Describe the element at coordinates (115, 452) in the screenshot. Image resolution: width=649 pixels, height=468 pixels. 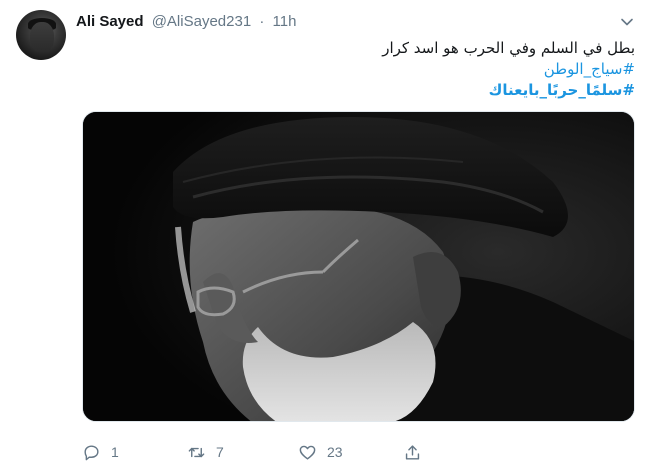
I see `reply-count: 1` at that location.